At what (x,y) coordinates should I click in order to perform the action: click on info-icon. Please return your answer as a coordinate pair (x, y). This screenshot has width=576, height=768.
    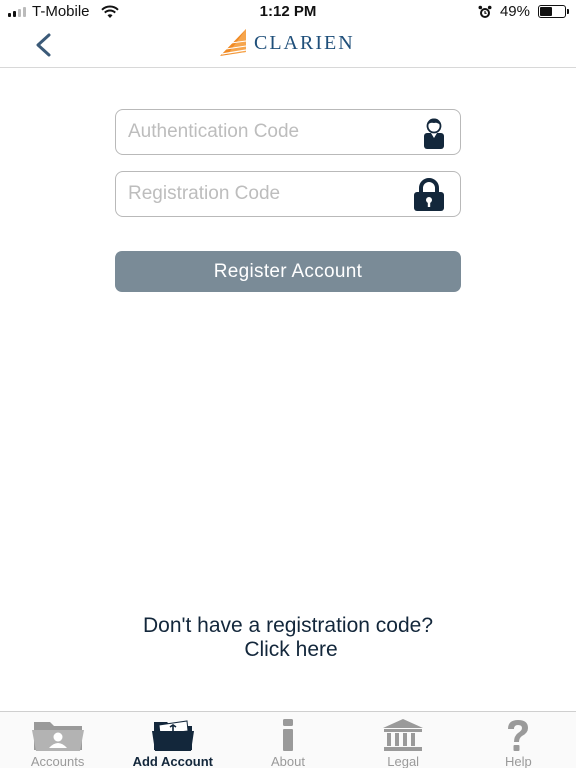
    Looking at the image, I should click on (287, 735).